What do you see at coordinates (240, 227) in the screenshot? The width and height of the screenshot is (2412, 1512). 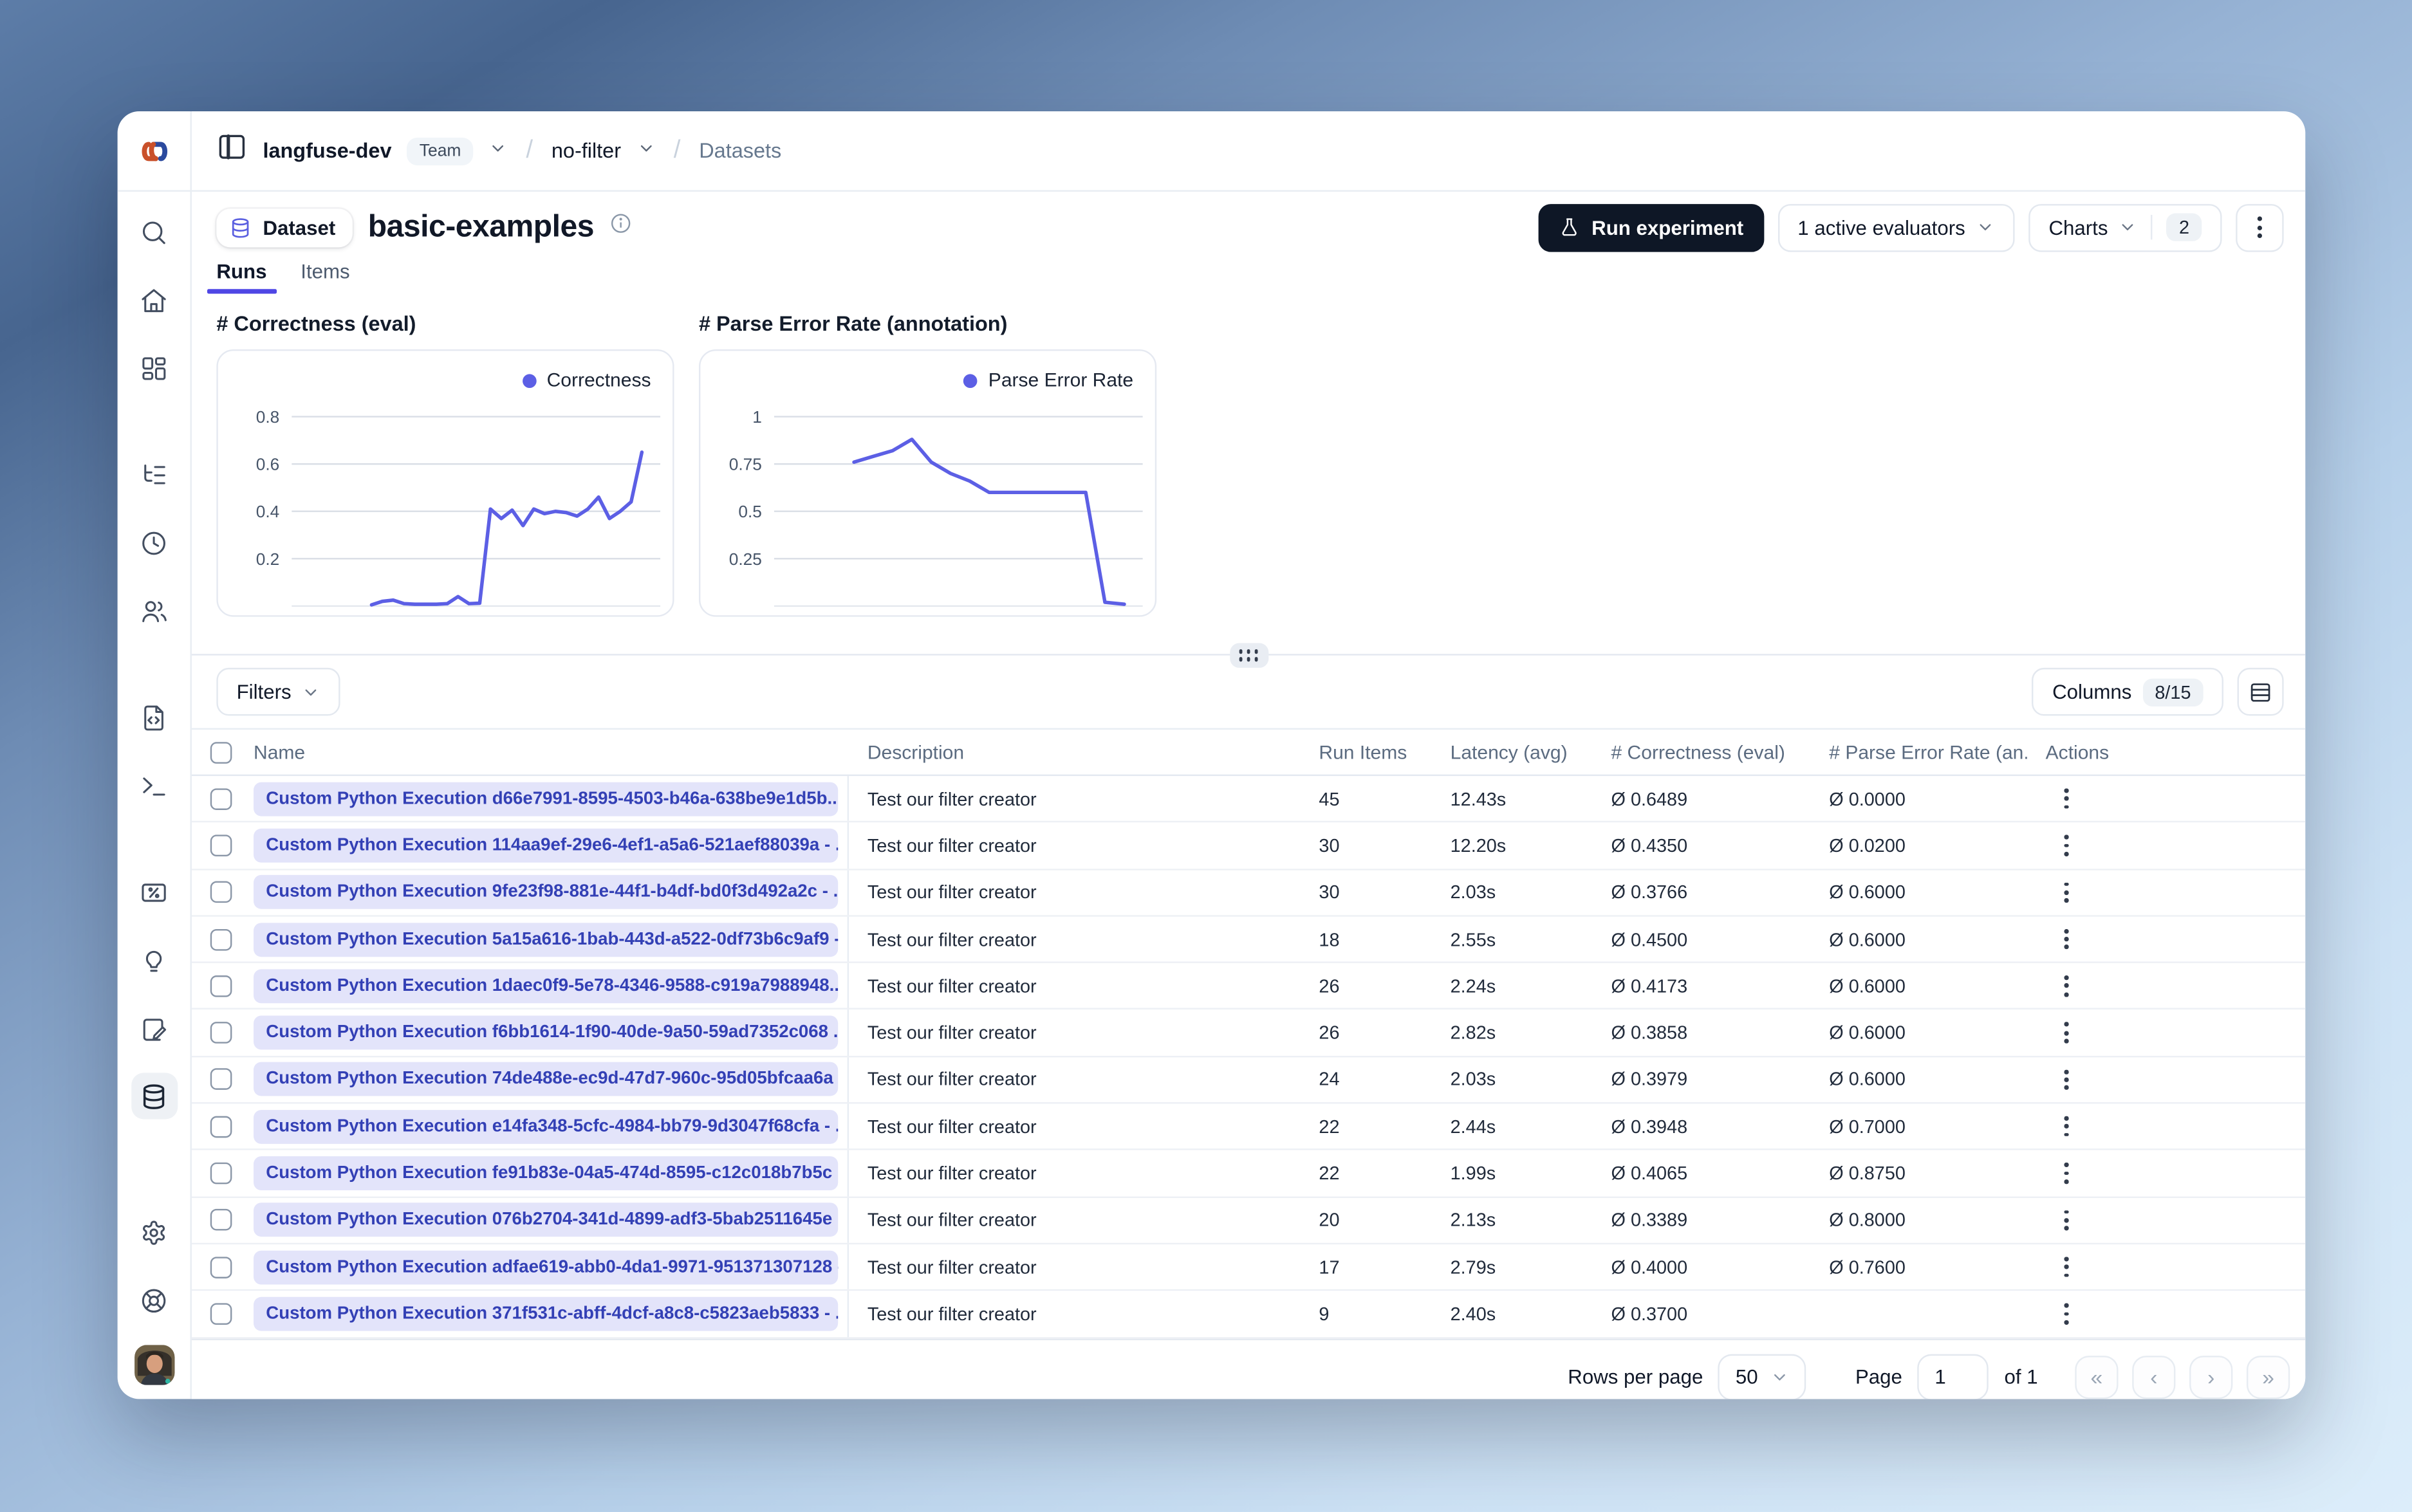 I see `database-icon` at bounding box center [240, 227].